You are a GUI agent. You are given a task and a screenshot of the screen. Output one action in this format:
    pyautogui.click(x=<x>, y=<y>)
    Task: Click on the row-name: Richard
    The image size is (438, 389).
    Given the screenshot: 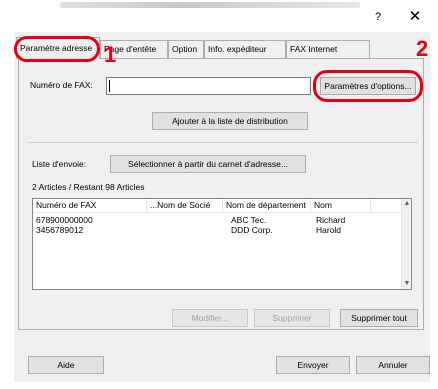 What is the action you would take?
    pyautogui.click(x=331, y=220)
    